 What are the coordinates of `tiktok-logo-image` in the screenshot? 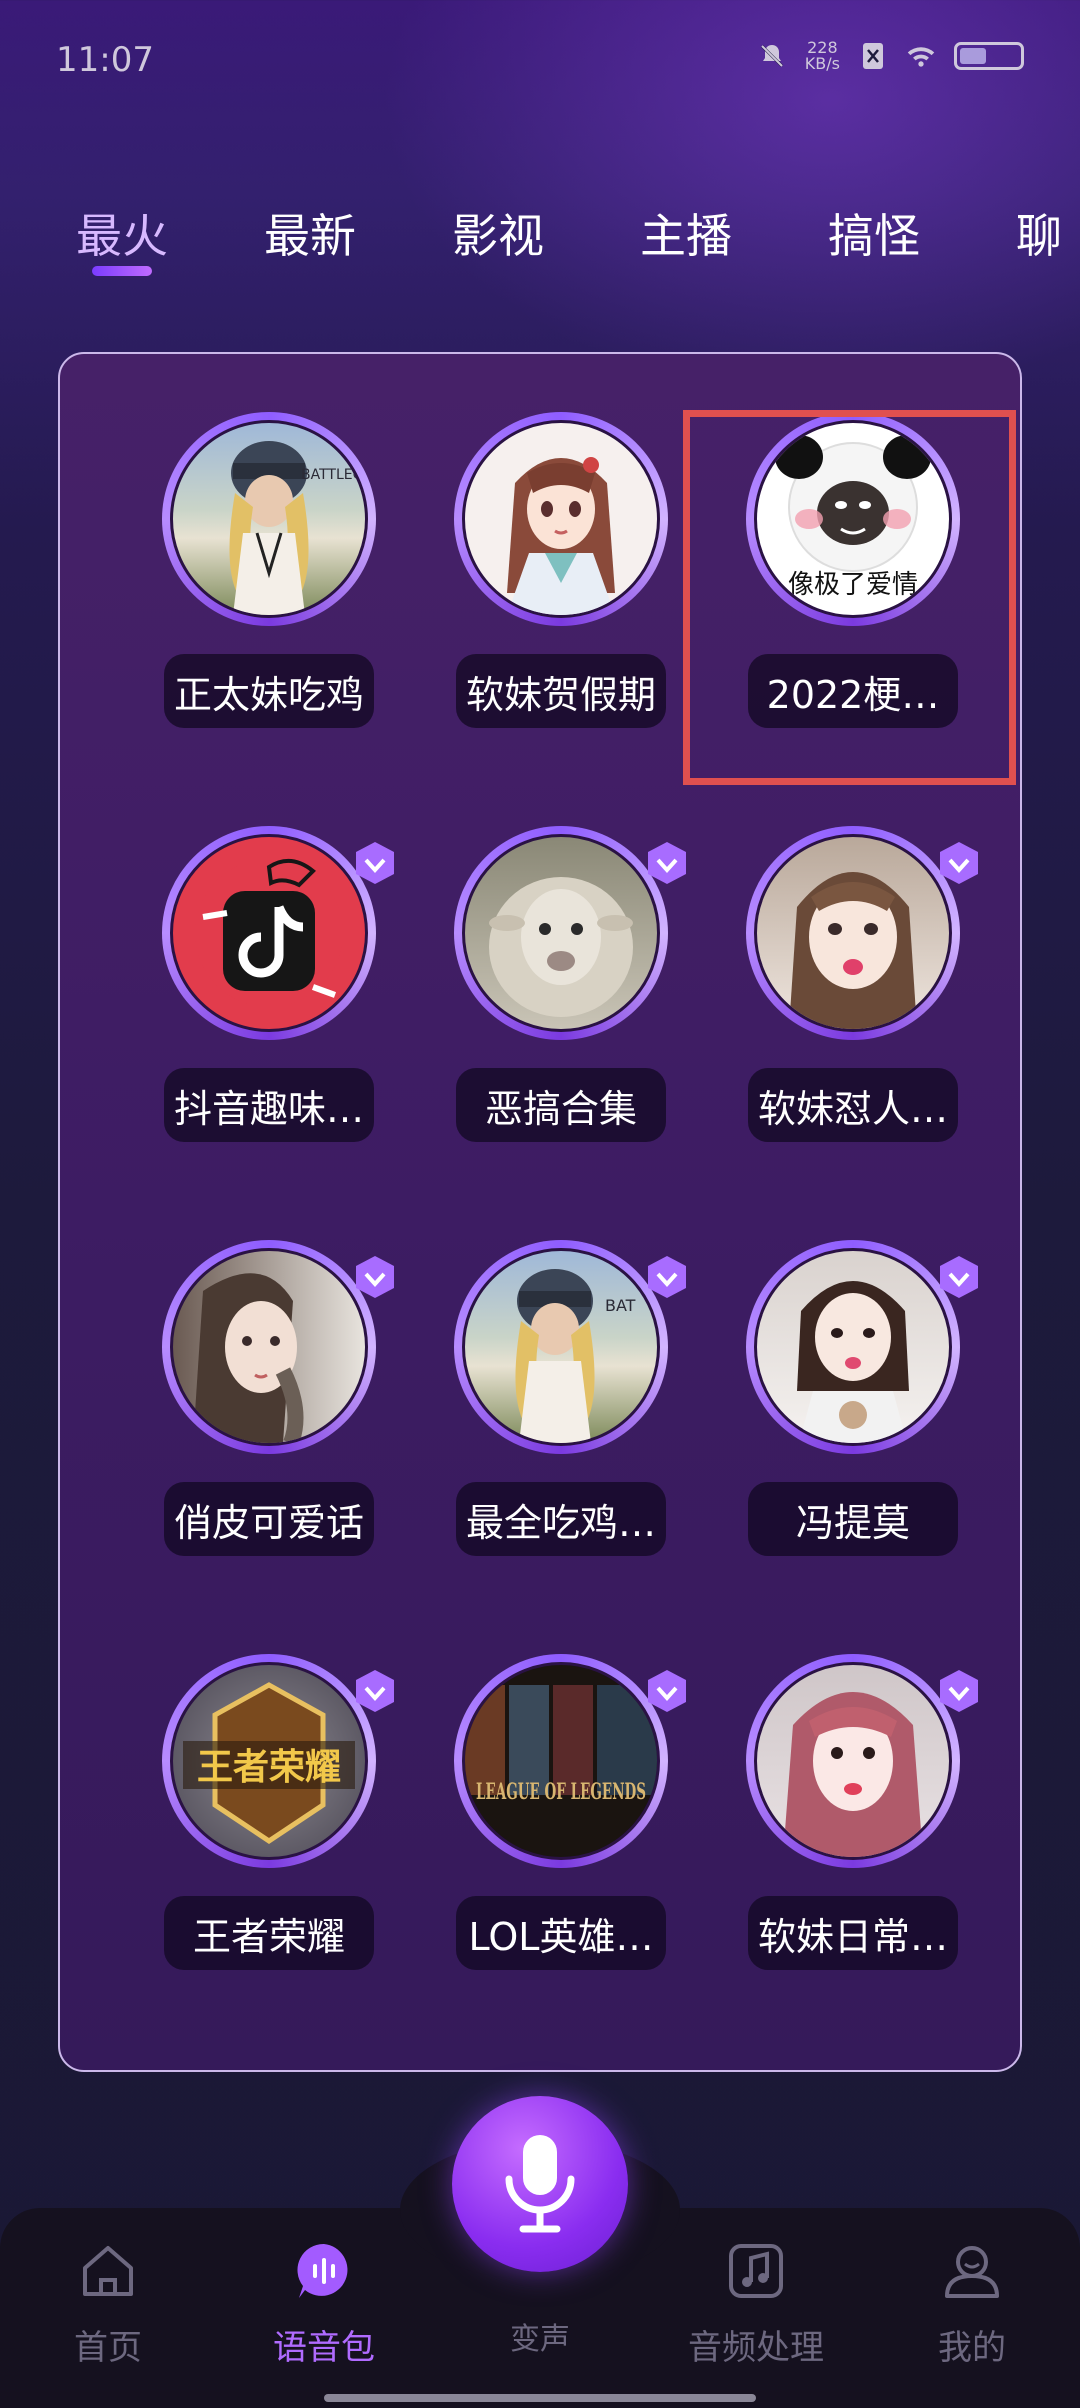 It's located at (269, 933).